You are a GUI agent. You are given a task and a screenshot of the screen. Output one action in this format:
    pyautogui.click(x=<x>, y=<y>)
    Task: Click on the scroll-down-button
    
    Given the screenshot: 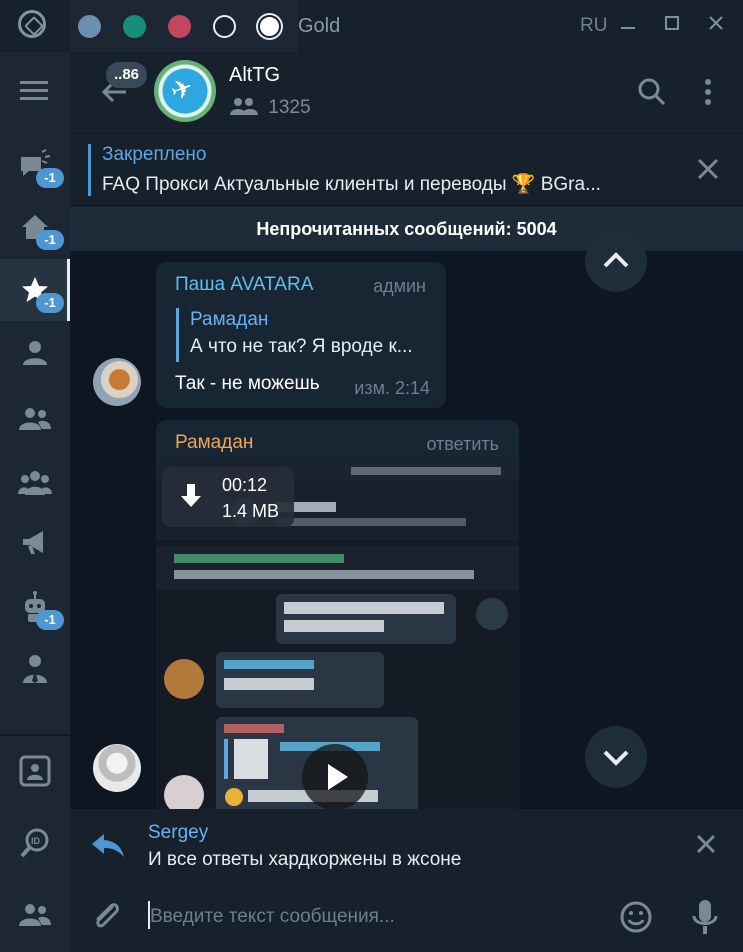 What is the action you would take?
    pyautogui.click(x=616, y=757)
    